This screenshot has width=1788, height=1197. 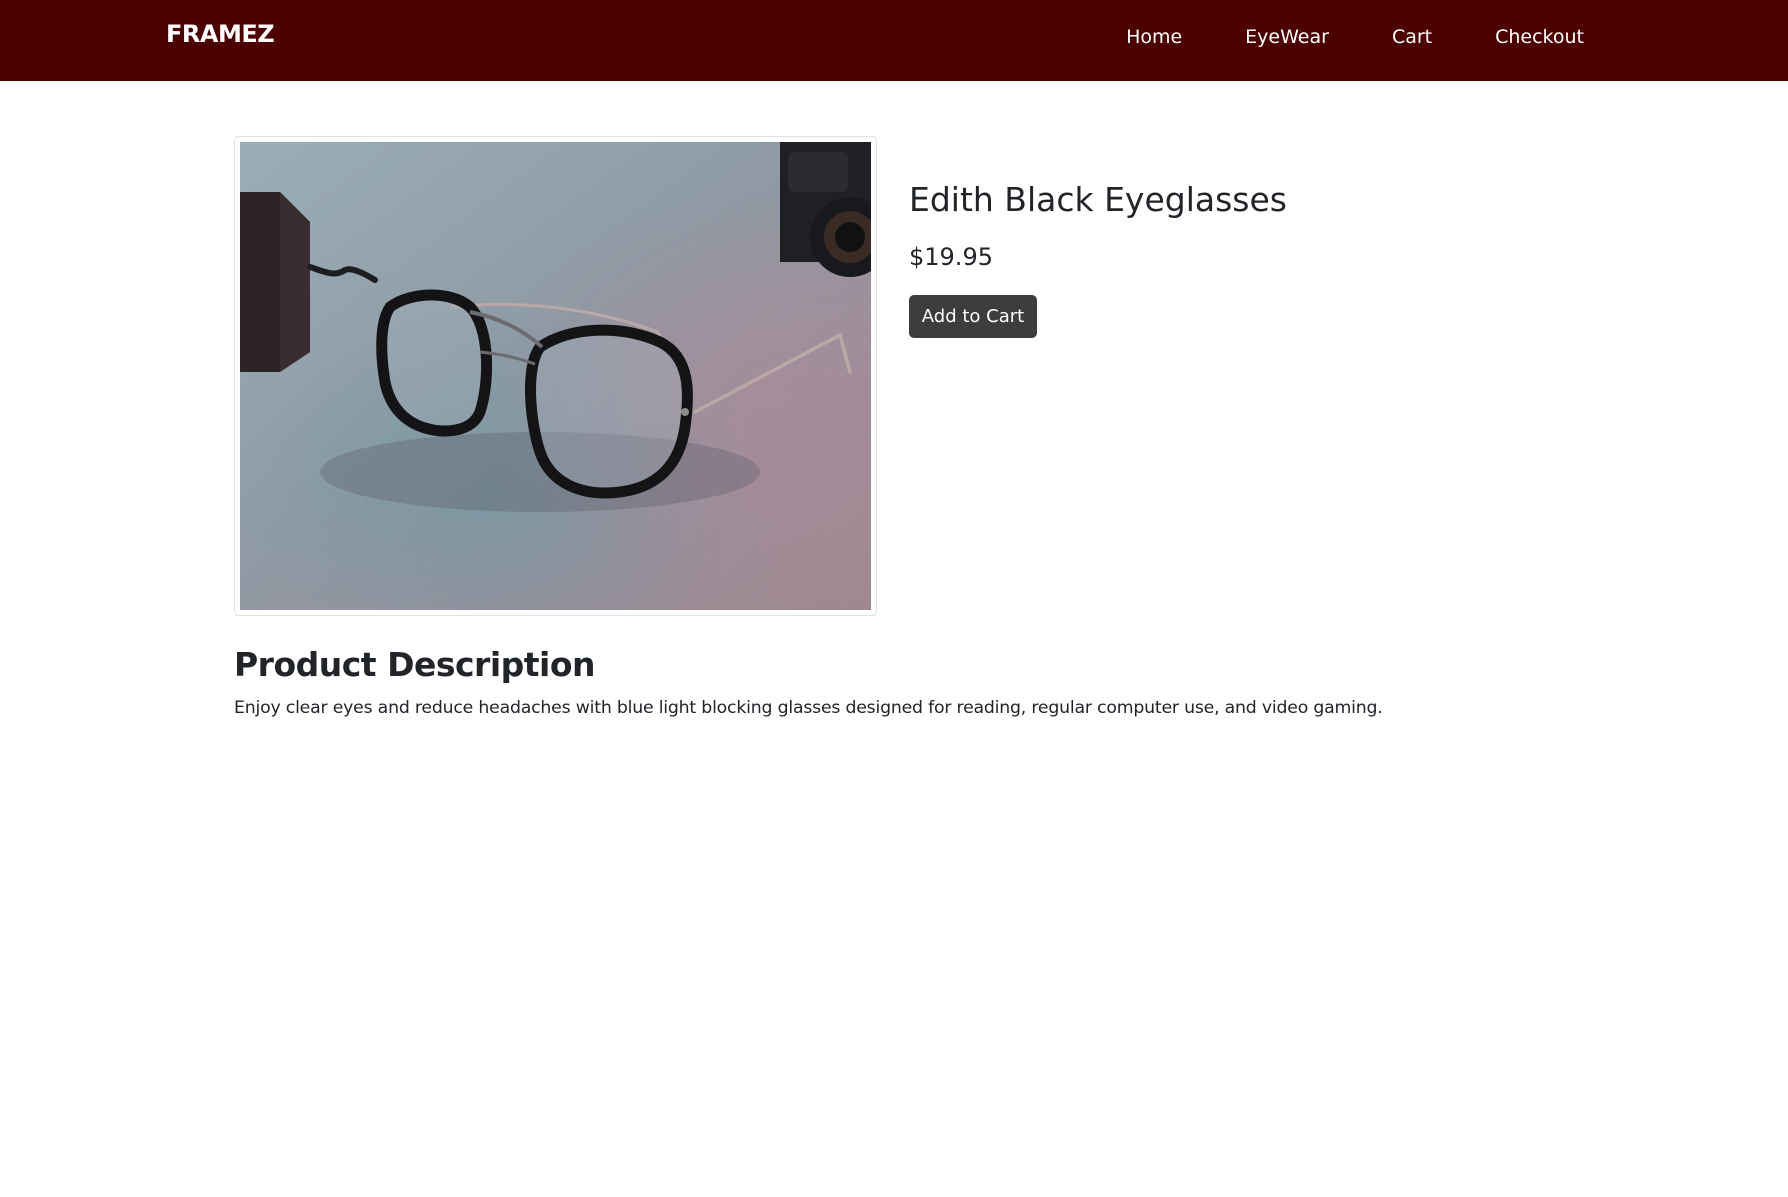 I want to click on description-heading: Product Description, so click(x=415, y=664).